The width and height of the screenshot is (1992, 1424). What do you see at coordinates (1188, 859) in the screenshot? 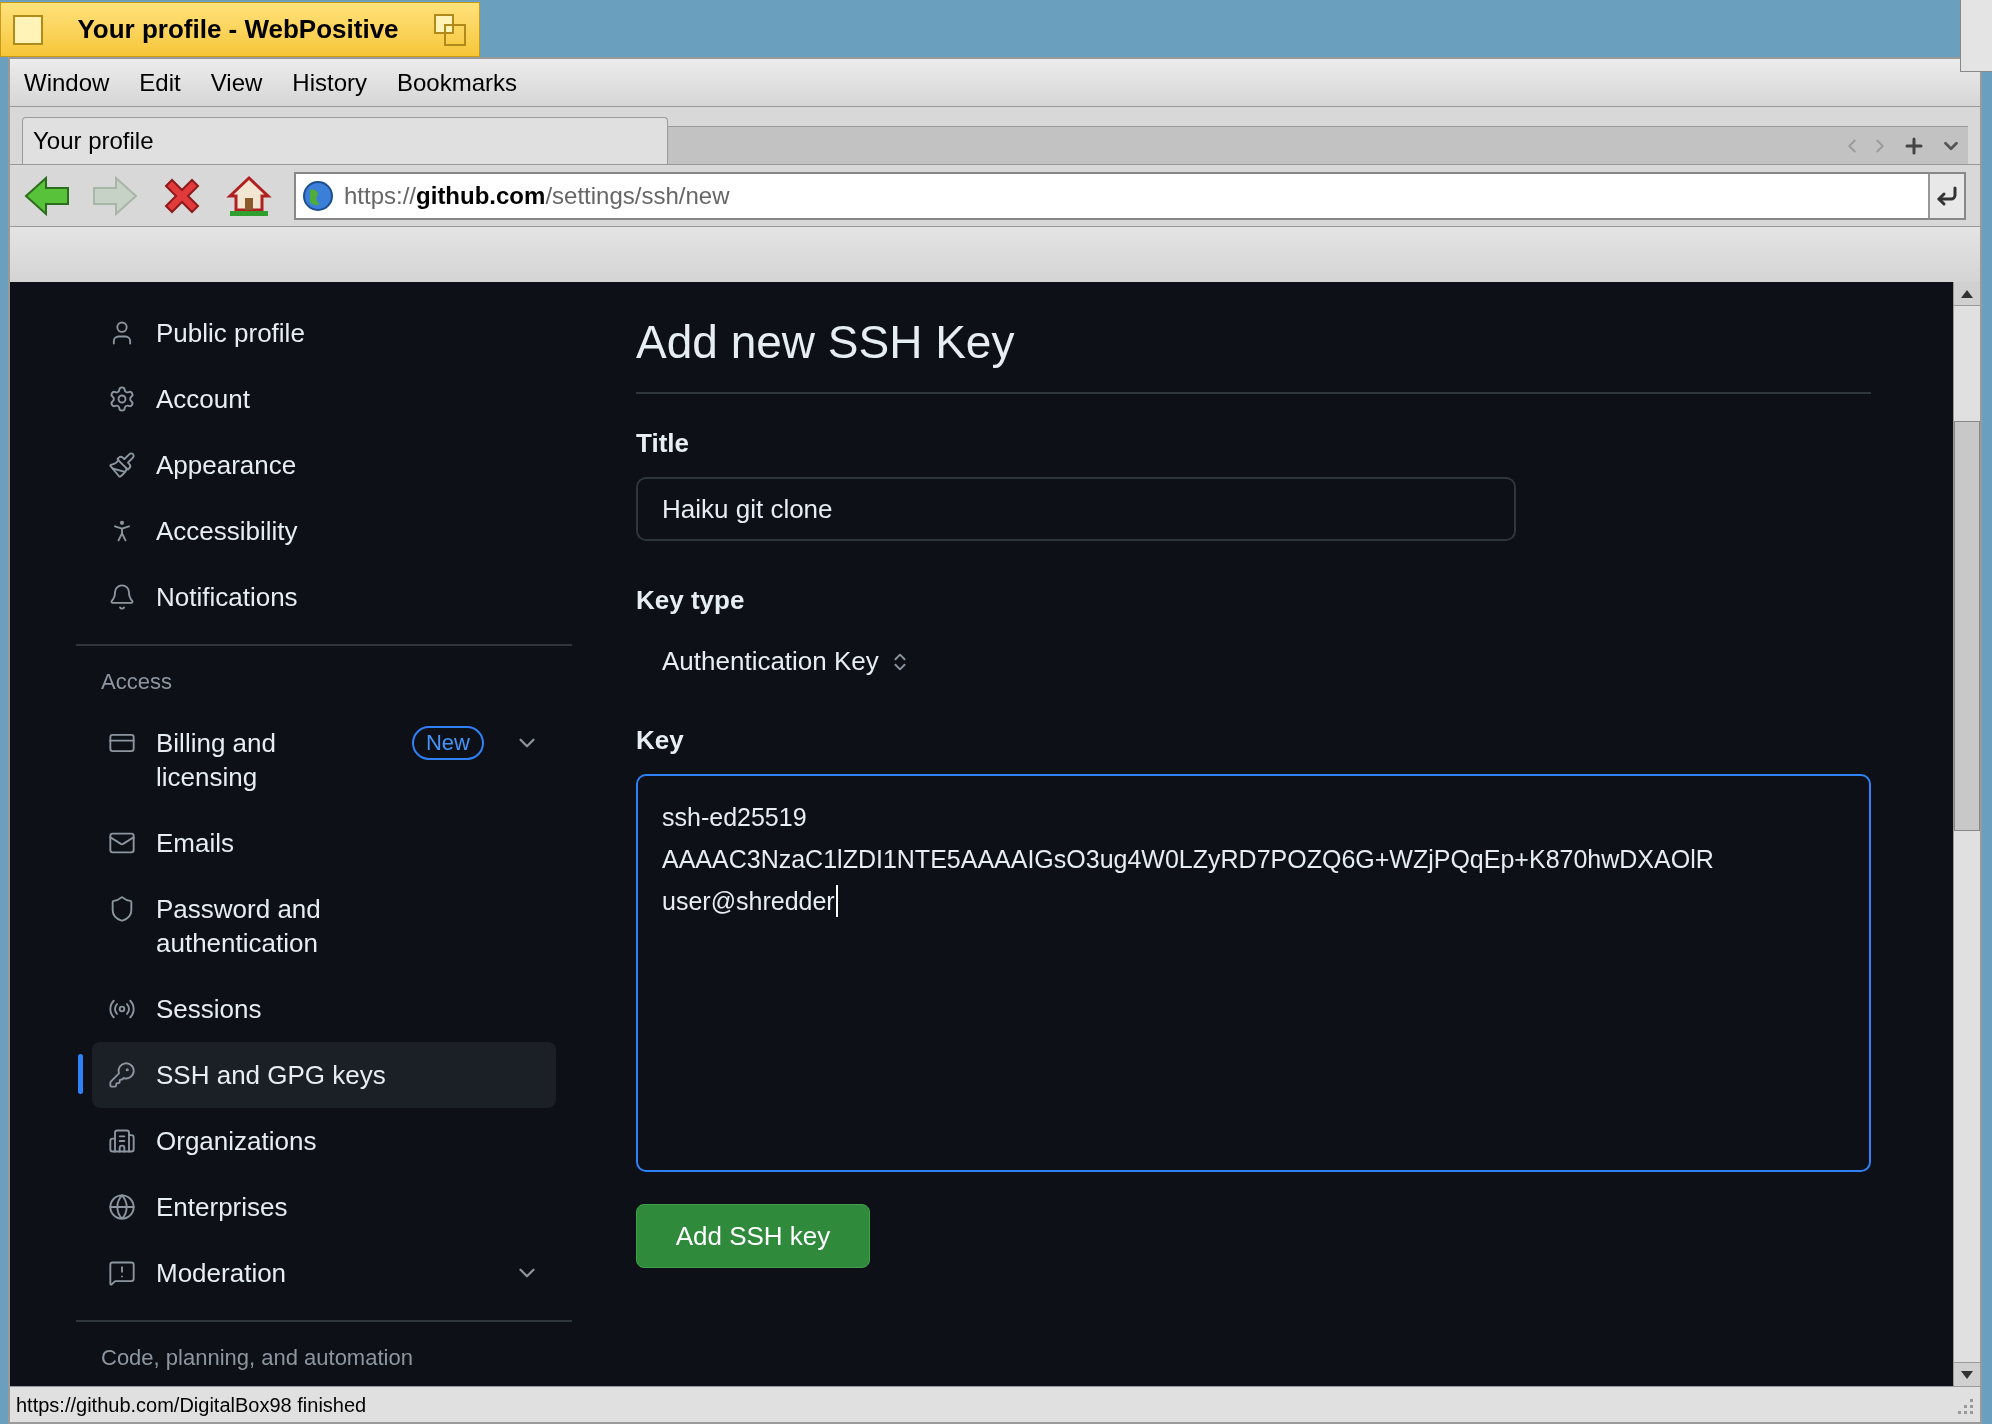
I see `key-text-line: AAAAC3NzaC1lZDI1NTE5AAAAIGsO3ug4W0LZyRD7POZQ6G+WZjPQqEp+K870hwDXAOlR` at bounding box center [1188, 859].